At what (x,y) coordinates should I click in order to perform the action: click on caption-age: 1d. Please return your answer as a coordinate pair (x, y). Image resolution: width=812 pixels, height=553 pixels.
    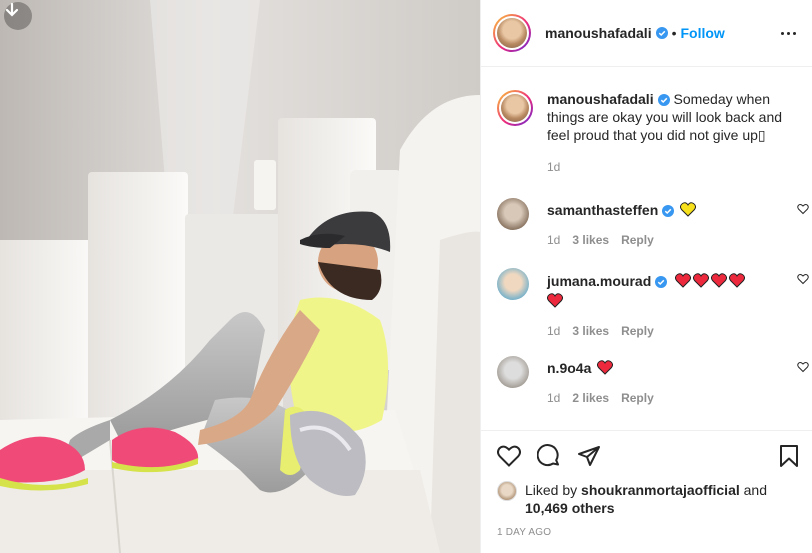
    Looking at the image, I should click on (554, 167).